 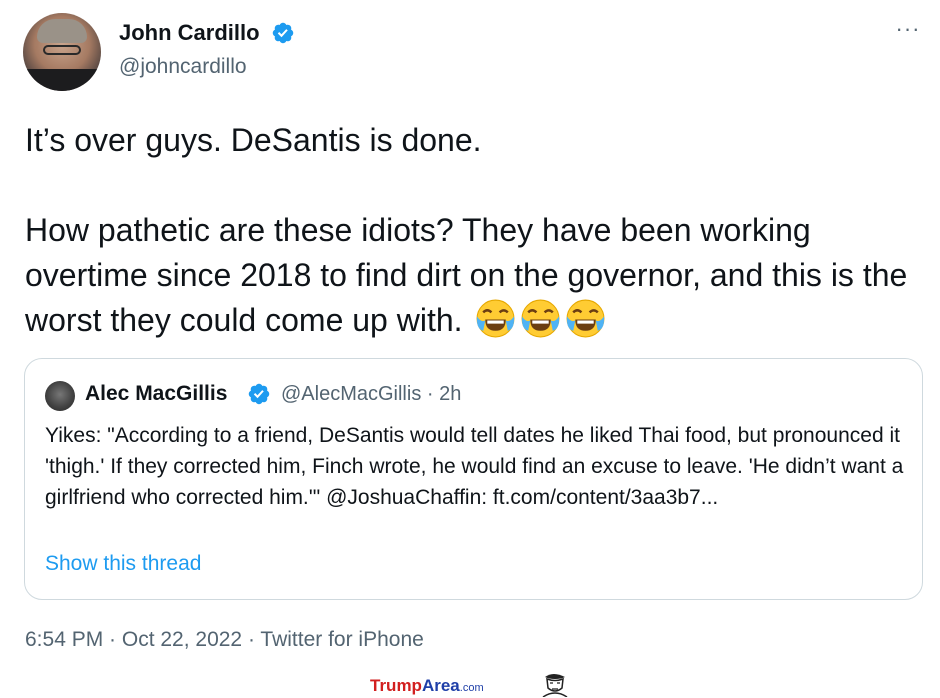 I want to click on quoted-time: 2h, so click(x=450, y=394).